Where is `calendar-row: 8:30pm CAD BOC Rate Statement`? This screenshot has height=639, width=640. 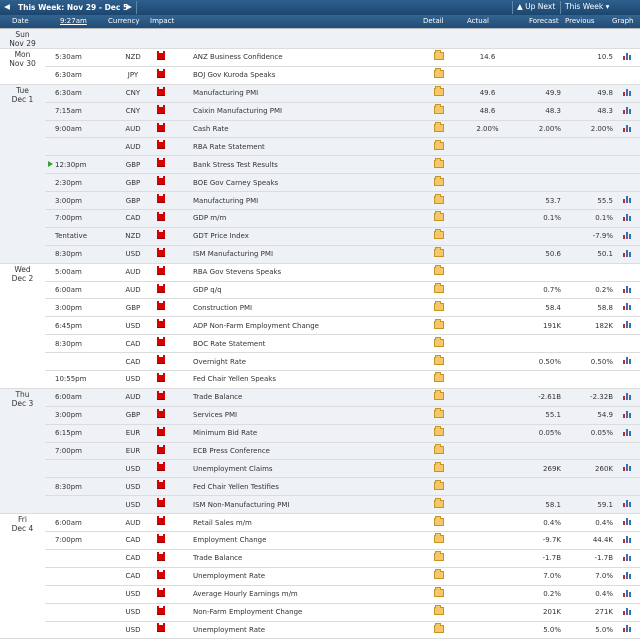 calendar-row: 8:30pm CAD BOC Rate Statement is located at coordinates (320, 344).